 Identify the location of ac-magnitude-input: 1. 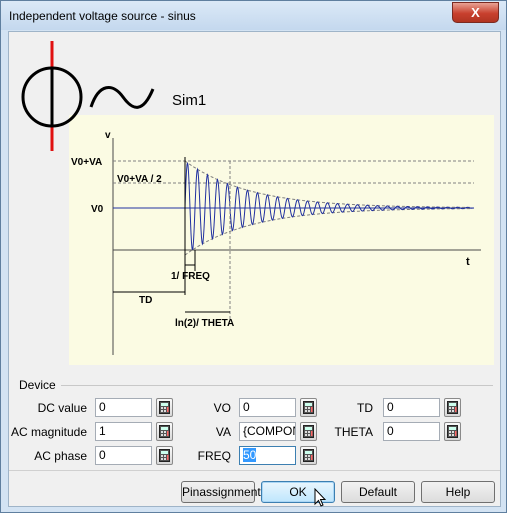
(123, 431).